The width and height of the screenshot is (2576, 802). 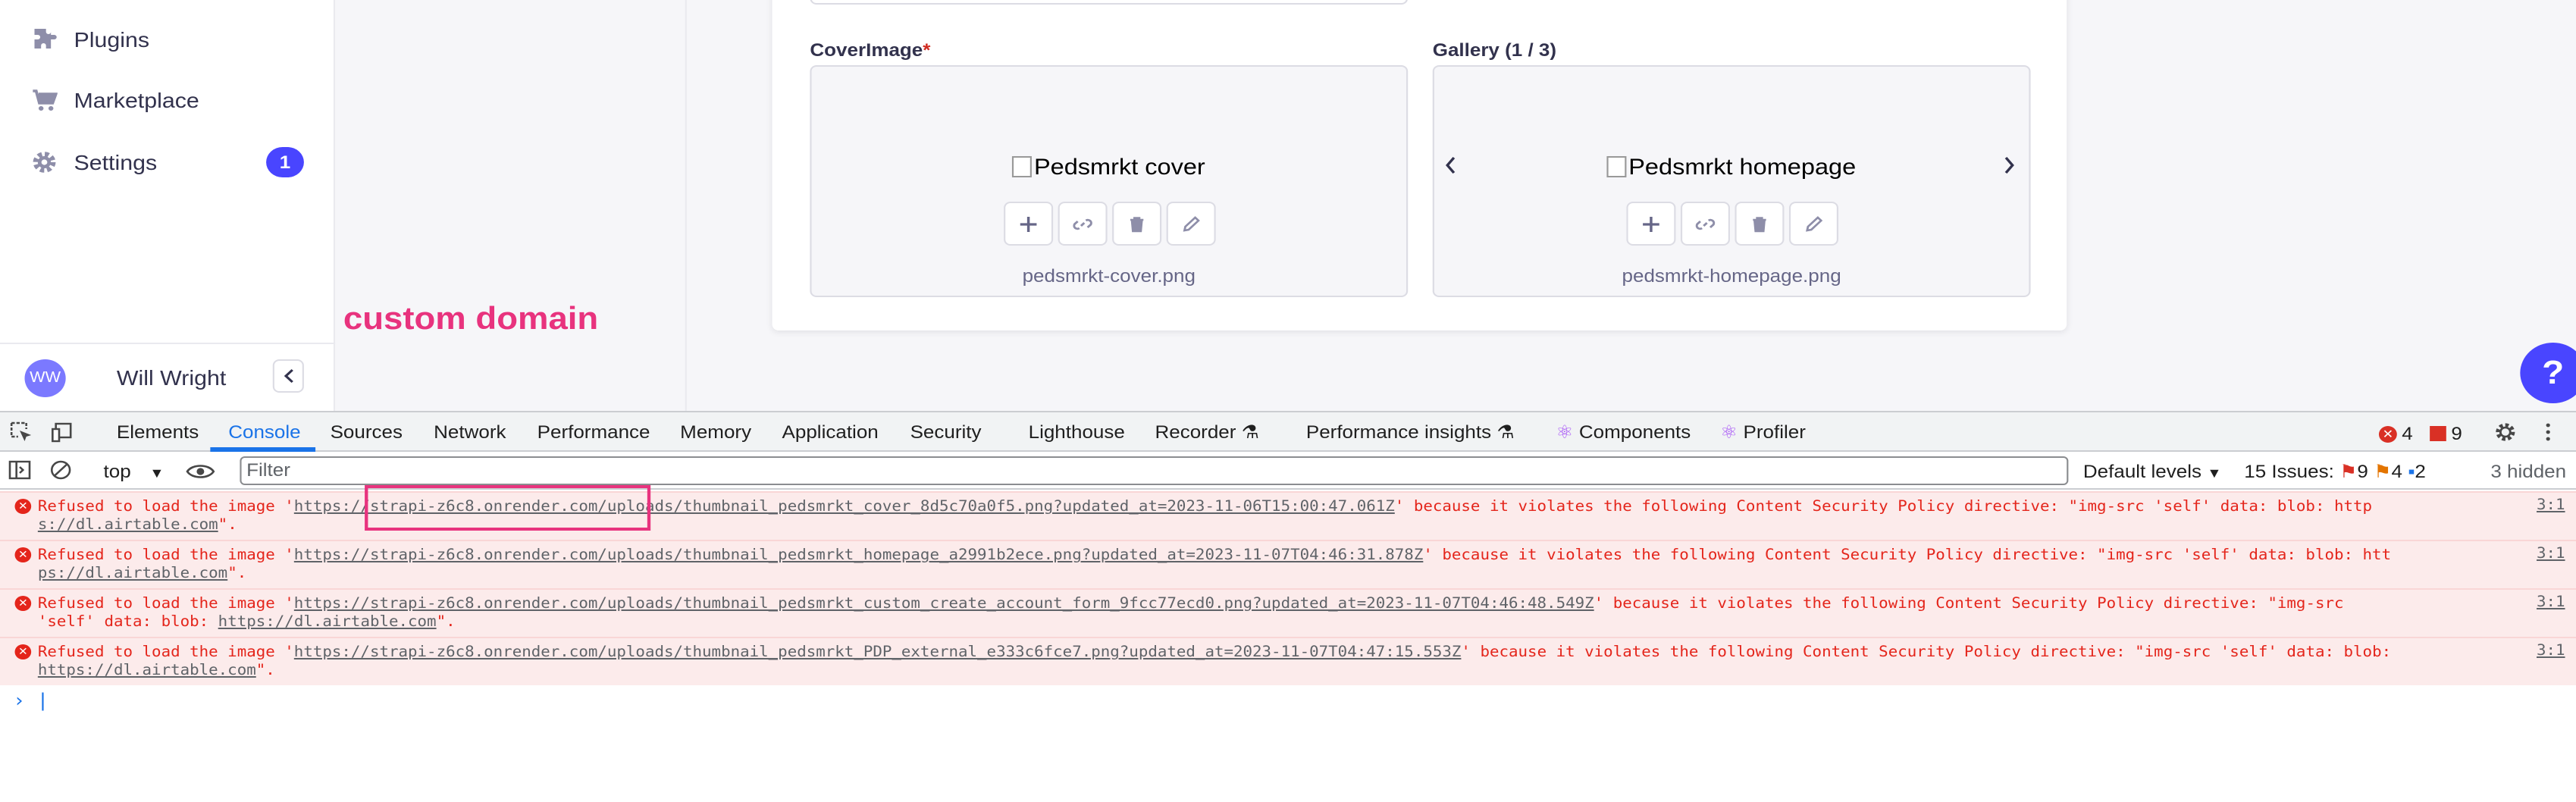 I want to click on caret-down-icon: ▼, so click(x=2214, y=473).